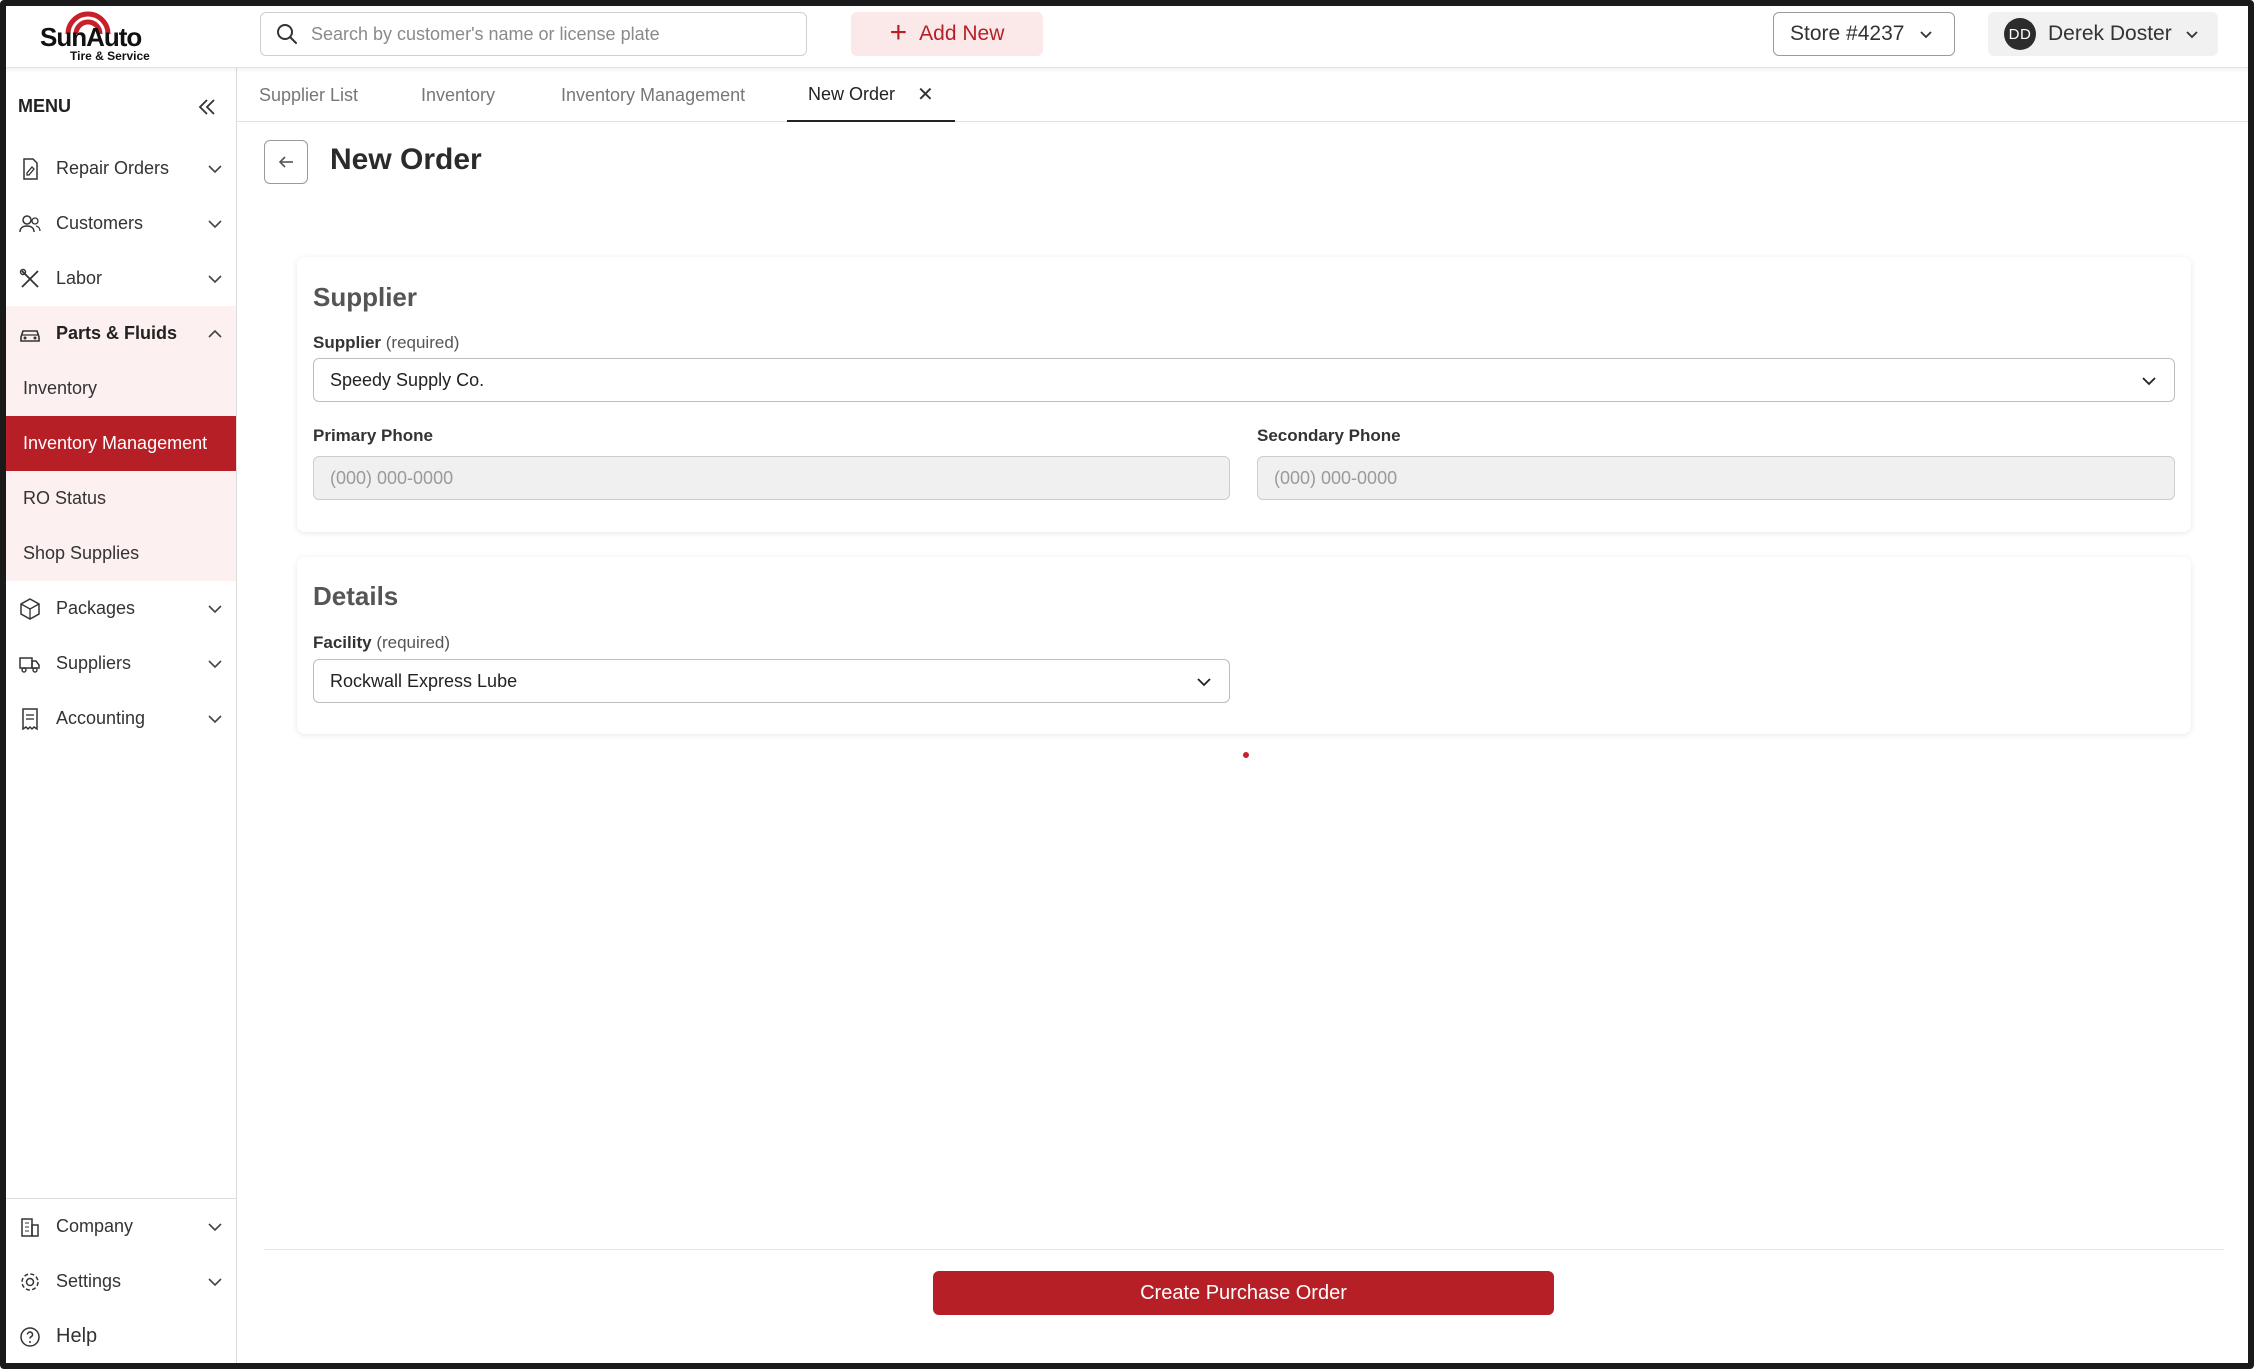  Describe the element at coordinates (121, 498) in the screenshot. I see `sidebar-subitem-ro-status: RO Status` at that location.